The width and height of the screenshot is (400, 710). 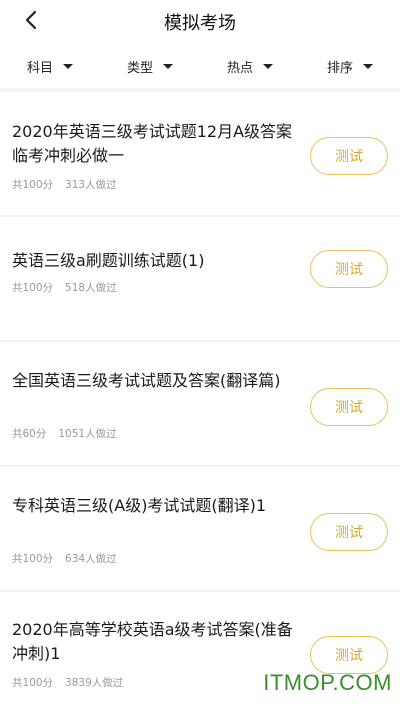 What do you see at coordinates (64, 287) in the screenshot?
I see `exam-meta: 共100分 518人做过` at bounding box center [64, 287].